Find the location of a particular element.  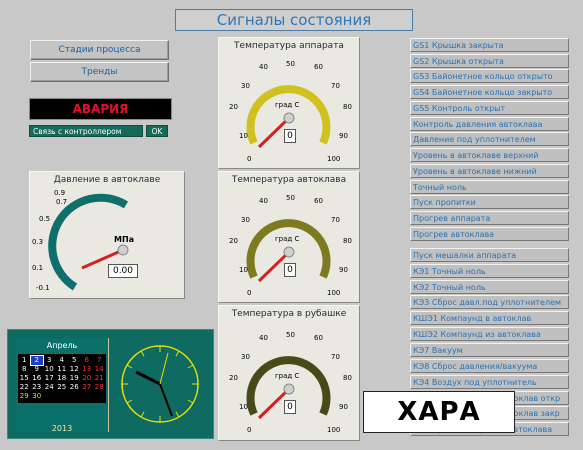

autoclave-tick: 40 is located at coordinates (263, 201).